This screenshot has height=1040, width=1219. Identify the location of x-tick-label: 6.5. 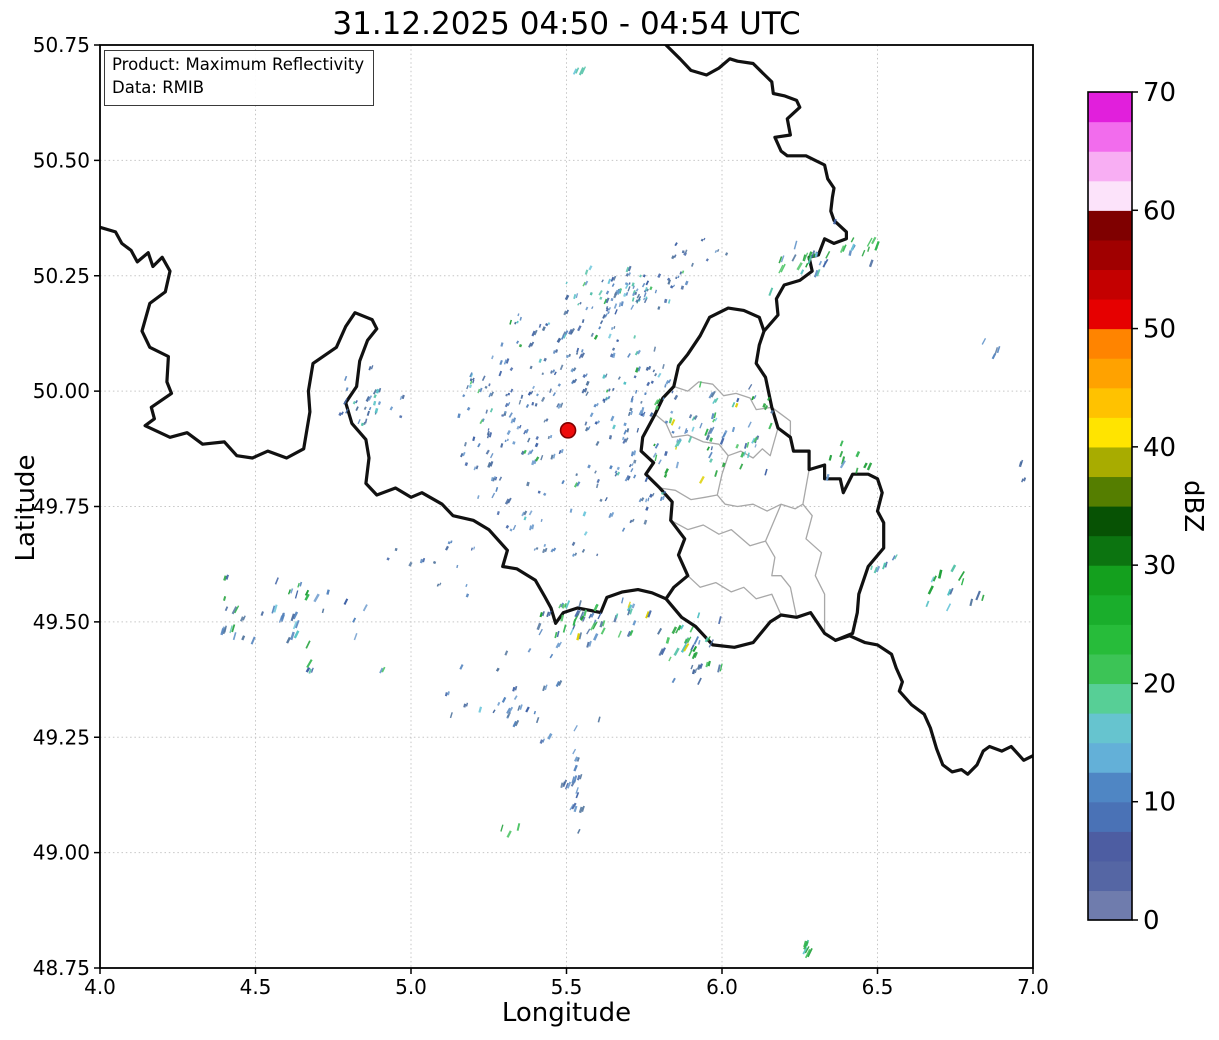
(878, 987).